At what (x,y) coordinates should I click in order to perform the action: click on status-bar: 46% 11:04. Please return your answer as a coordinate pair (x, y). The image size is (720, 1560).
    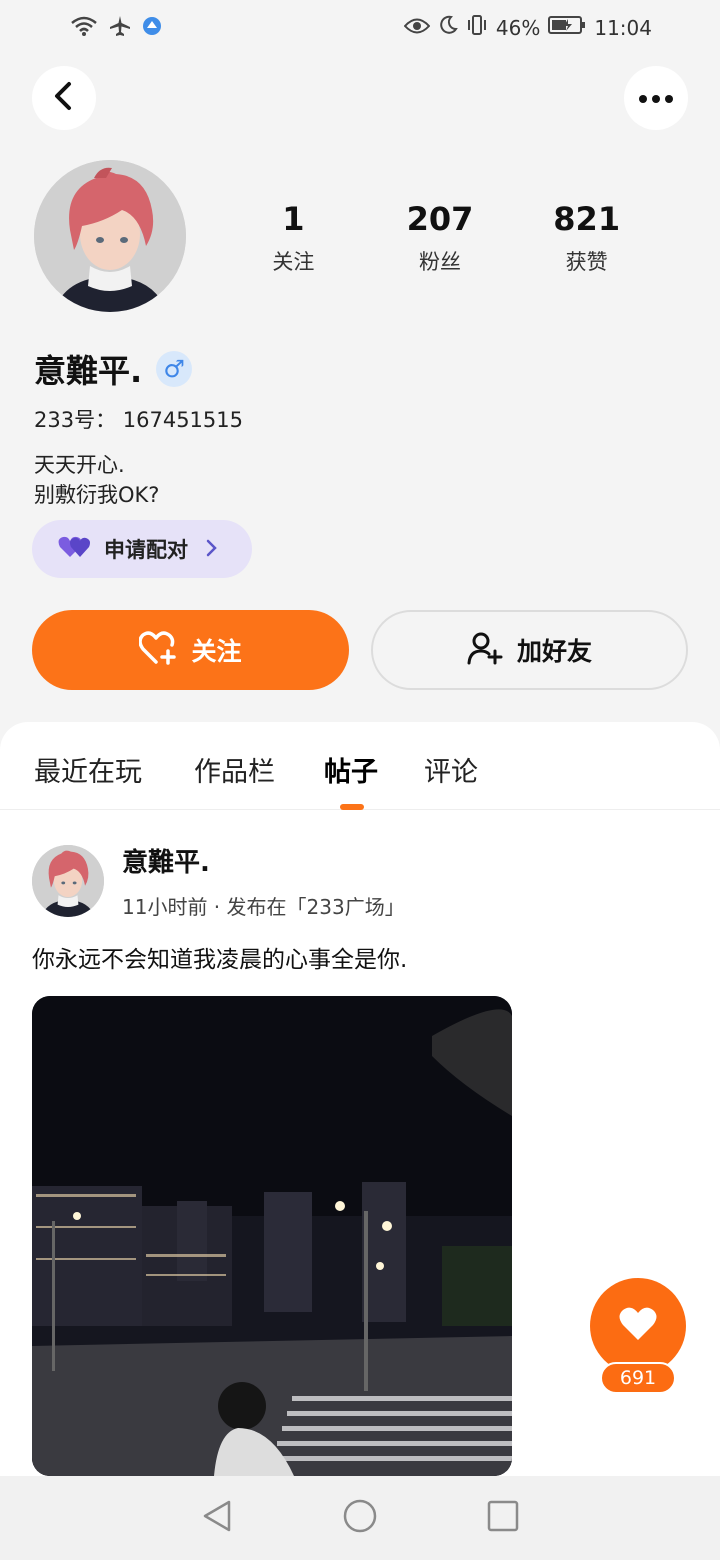
    Looking at the image, I should click on (360, 28).